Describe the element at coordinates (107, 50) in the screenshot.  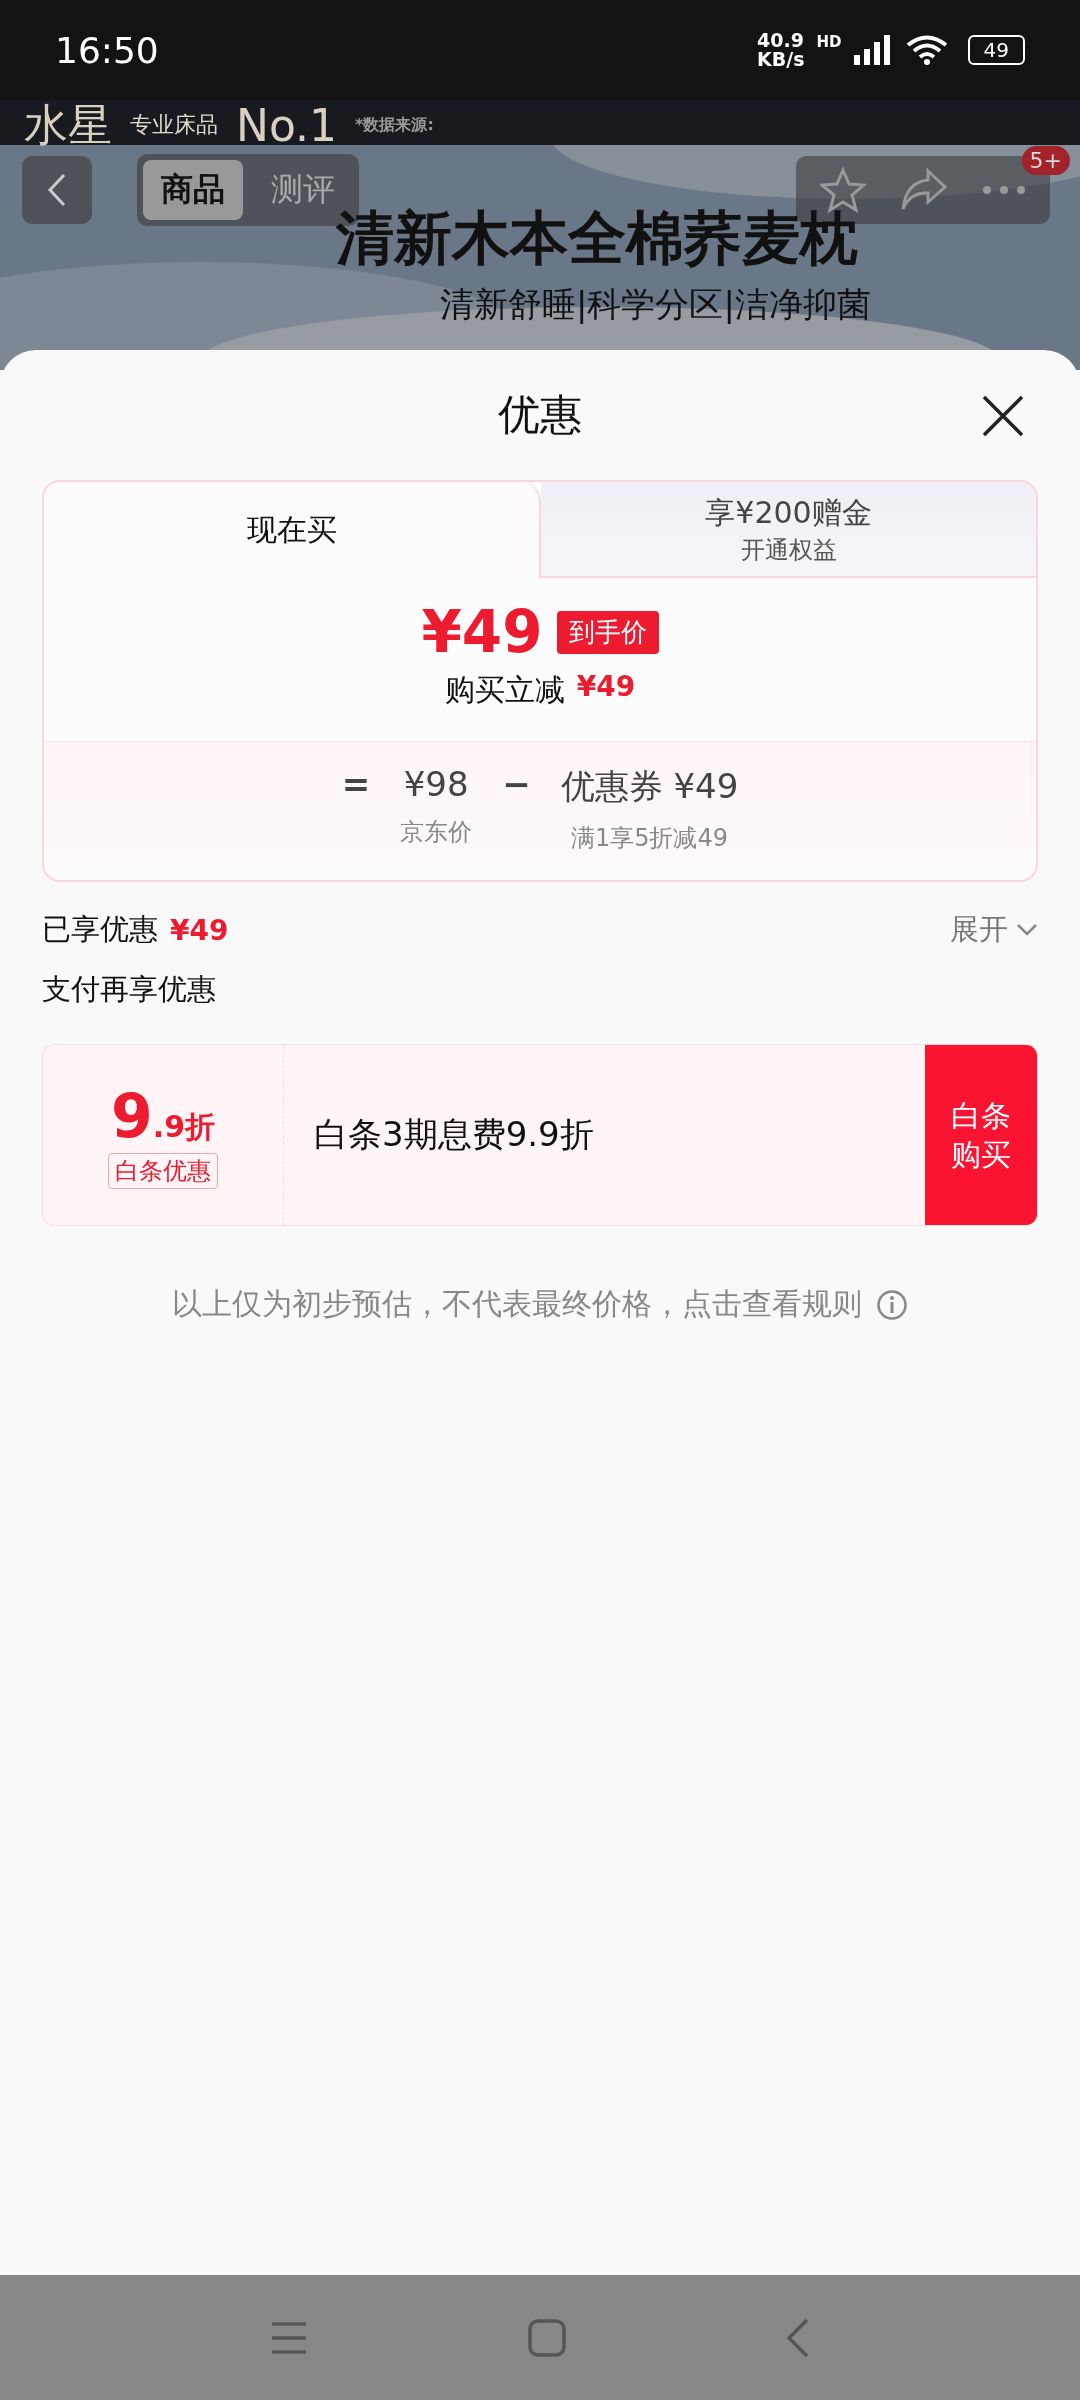
I see `status-time: 16:50` at that location.